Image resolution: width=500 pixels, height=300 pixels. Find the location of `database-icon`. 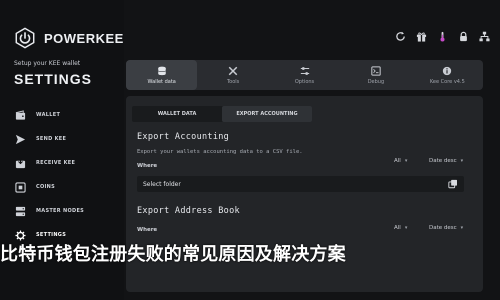

database-icon is located at coordinates (162, 71).